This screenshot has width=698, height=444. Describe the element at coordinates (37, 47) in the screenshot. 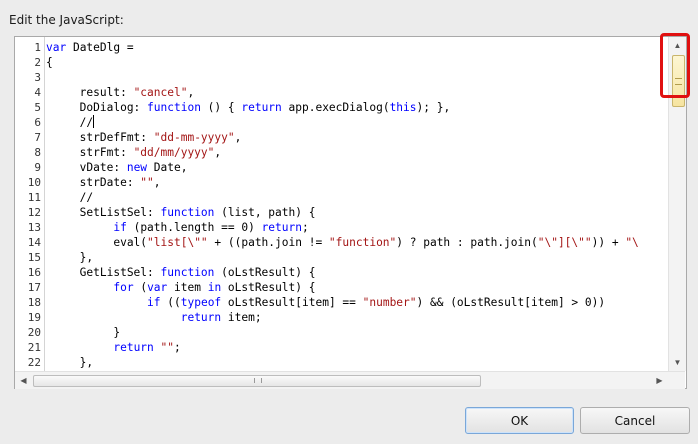

I see `line-number: 1` at that location.